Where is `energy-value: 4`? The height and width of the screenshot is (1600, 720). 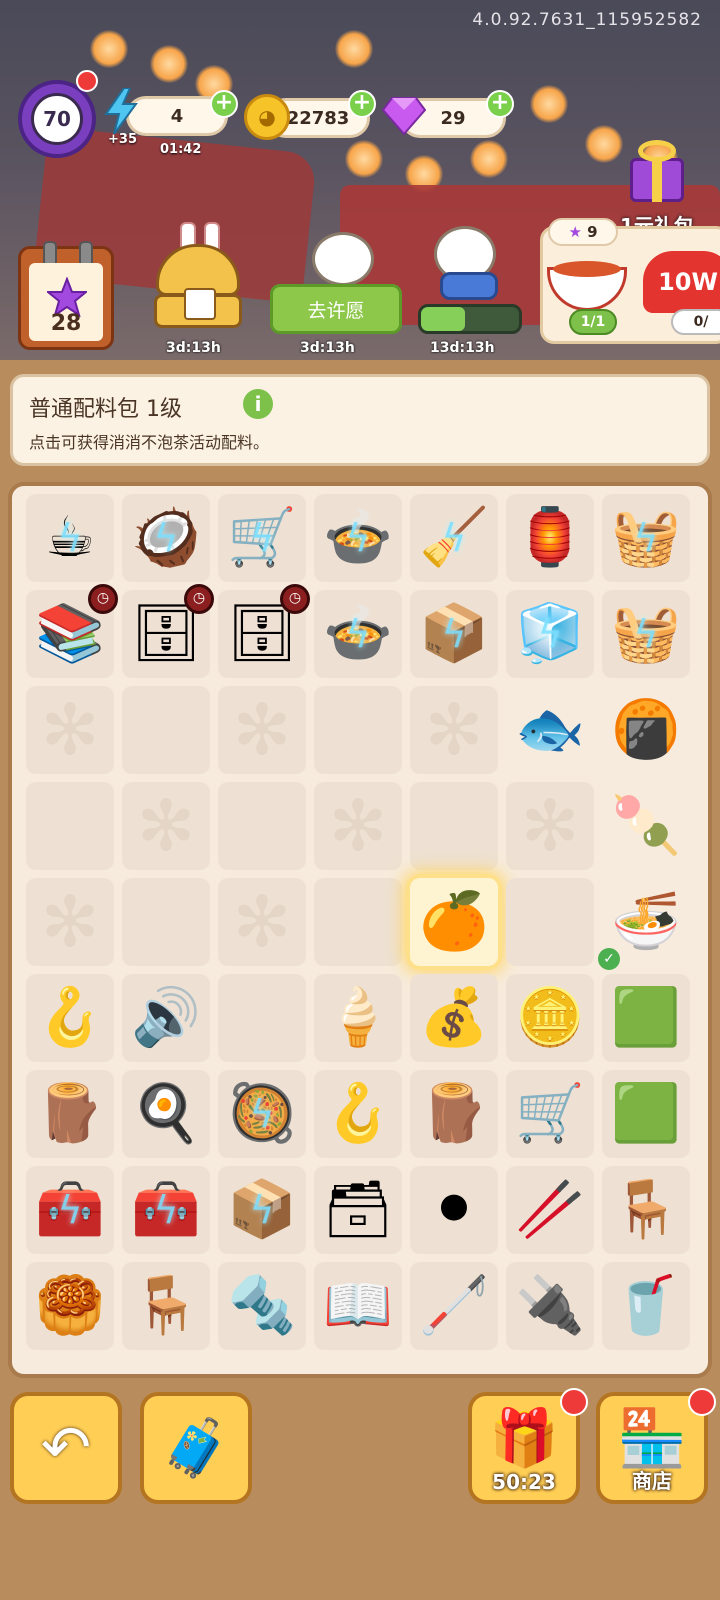
energy-value: 4 is located at coordinates (177, 116).